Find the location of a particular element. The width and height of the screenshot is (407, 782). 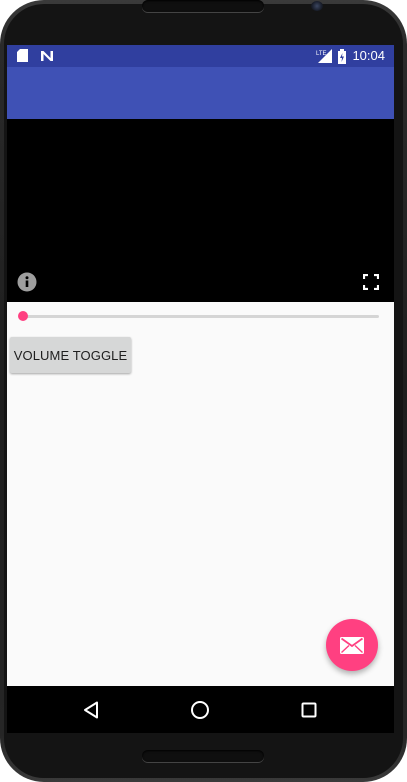

home-icon is located at coordinates (200, 710).